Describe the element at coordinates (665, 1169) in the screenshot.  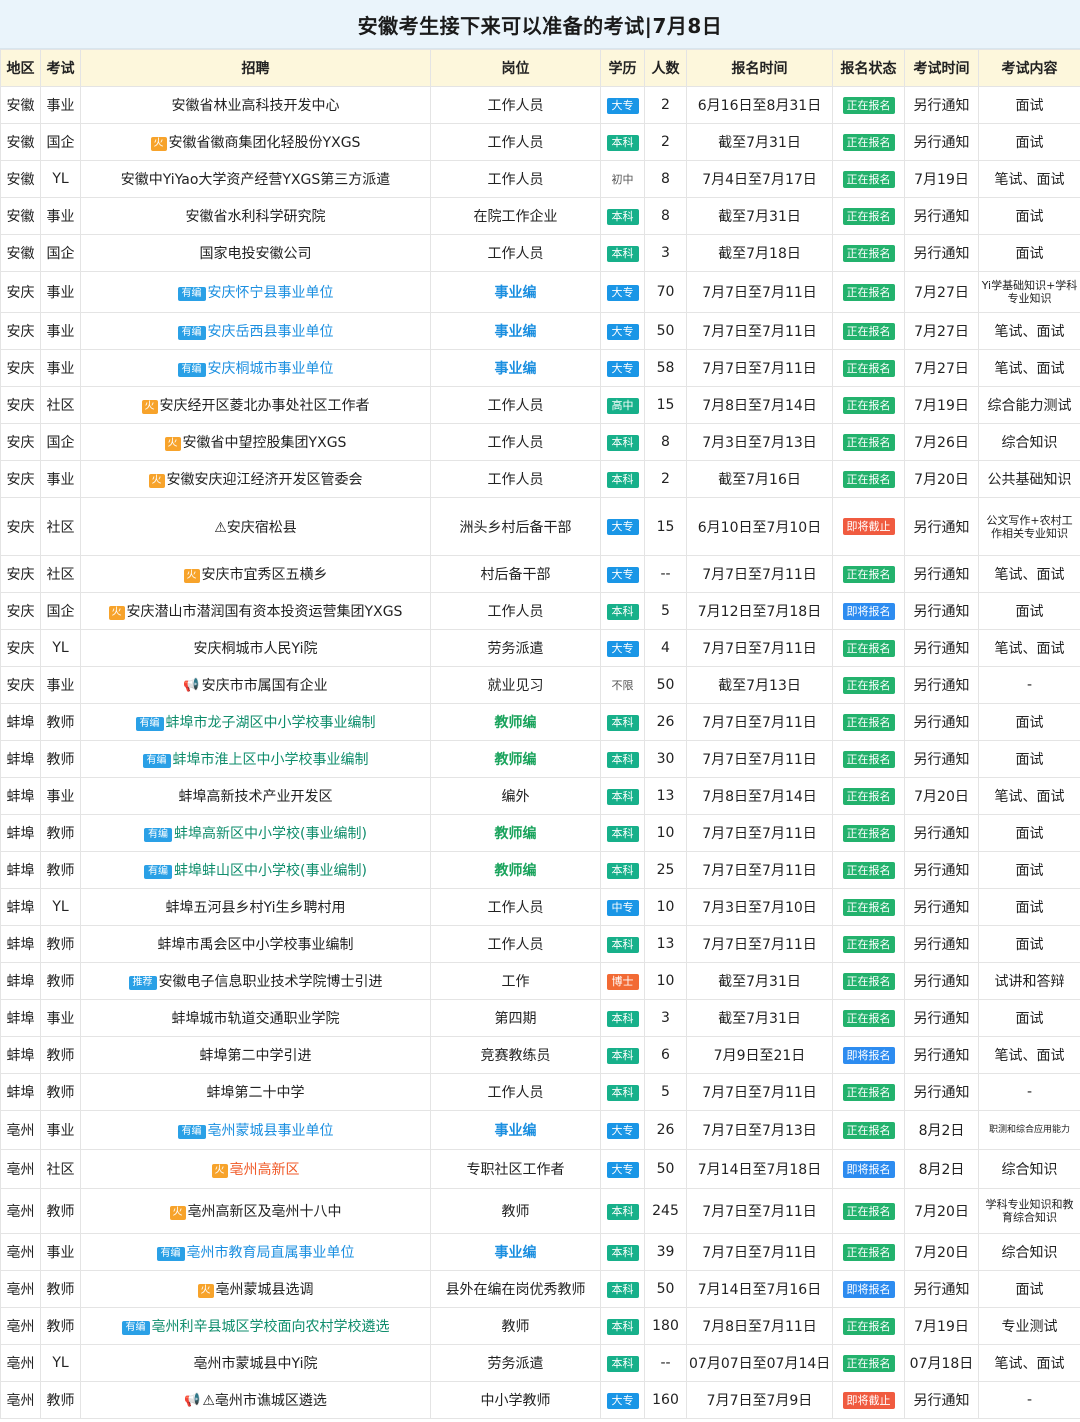
I see `cell-count: 50` at that location.